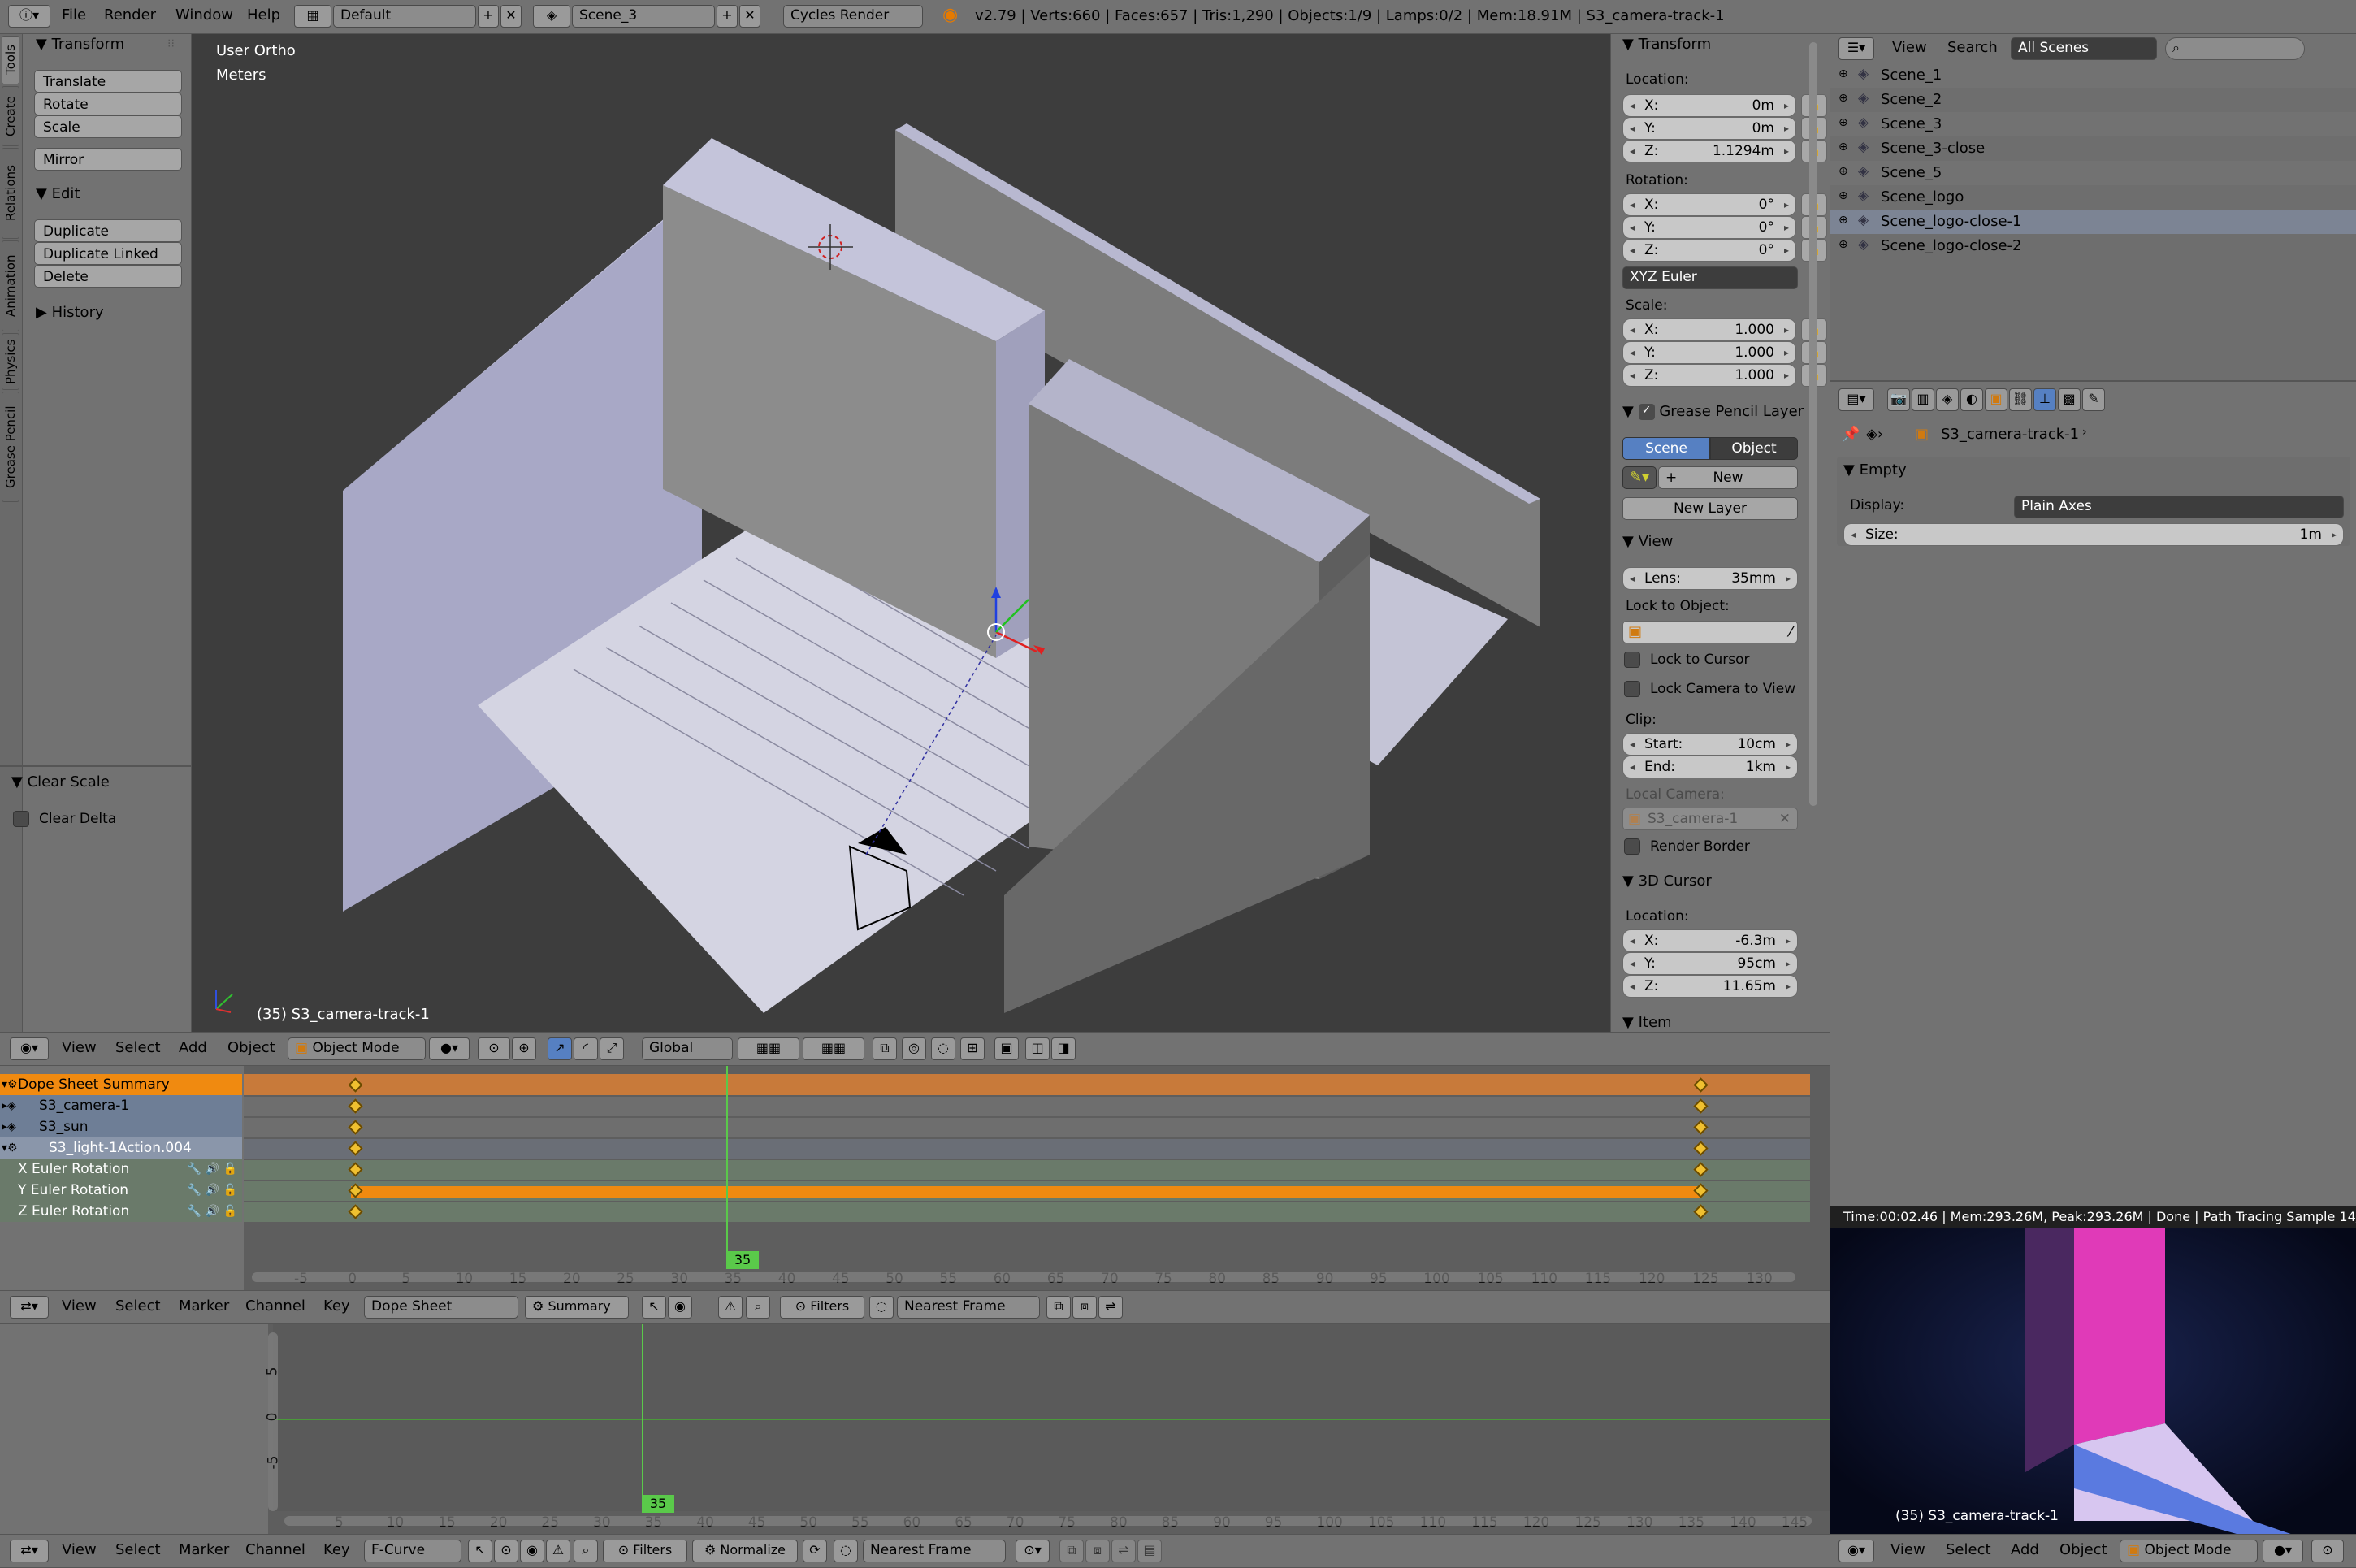  I want to click on render-layers-tab-icon: ▥, so click(1923, 399).